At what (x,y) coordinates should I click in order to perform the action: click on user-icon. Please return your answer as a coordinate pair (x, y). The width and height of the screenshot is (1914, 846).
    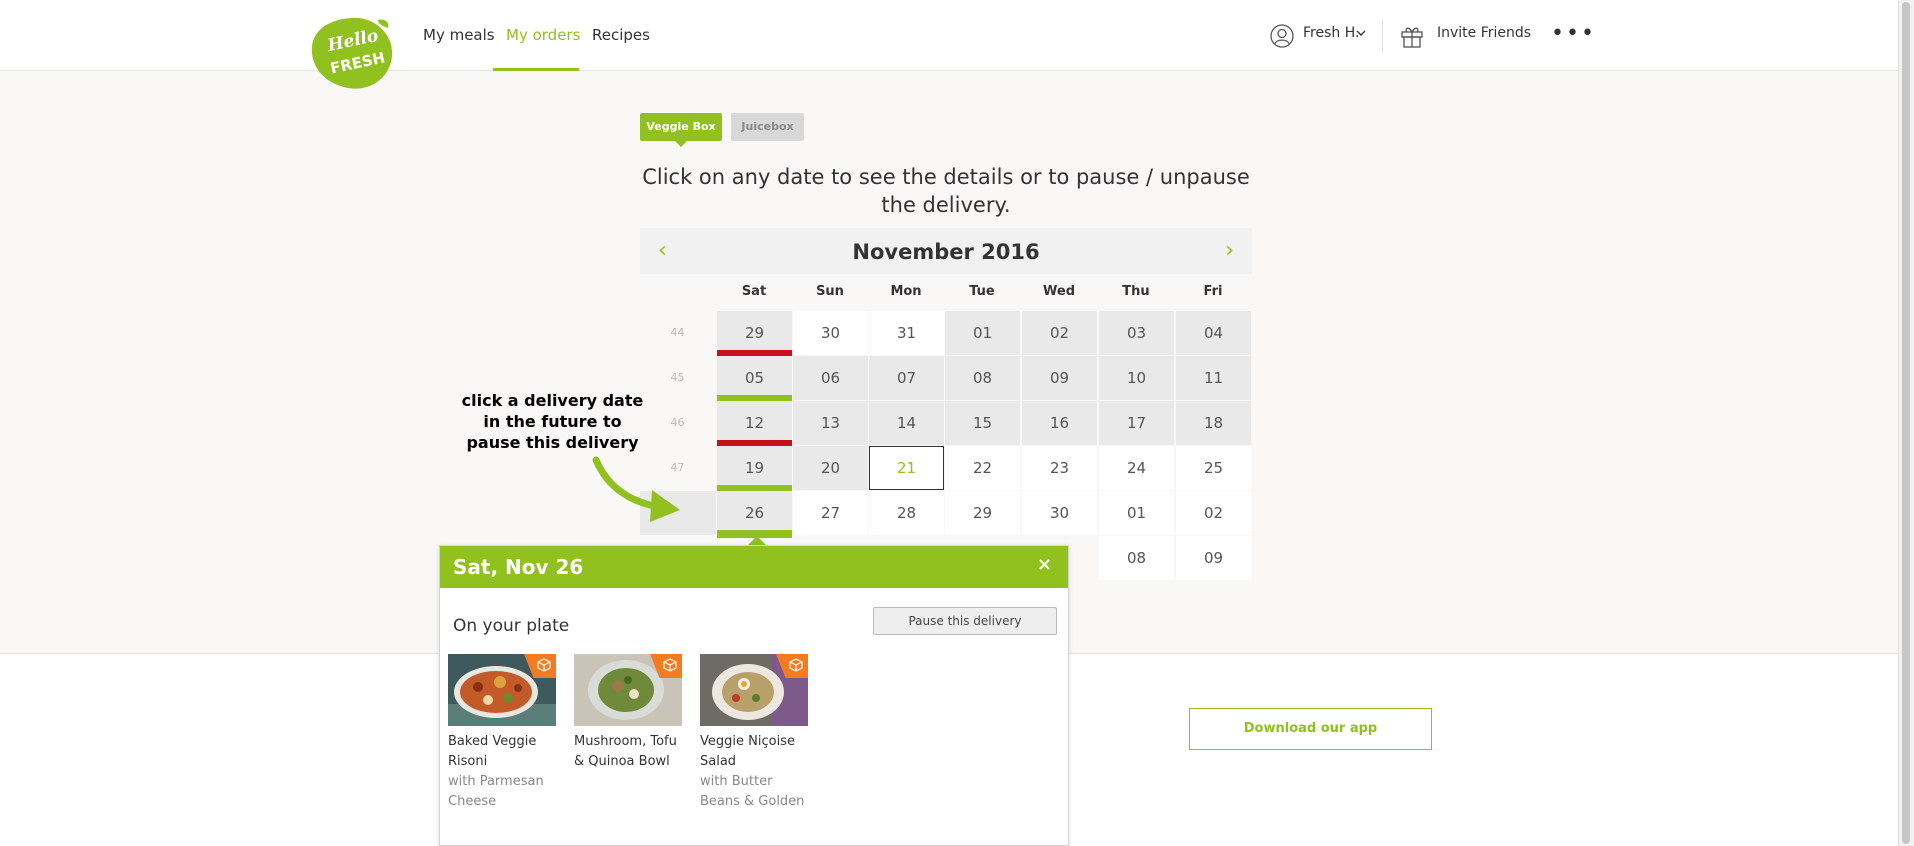
    Looking at the image, I should click on (1282, 36).